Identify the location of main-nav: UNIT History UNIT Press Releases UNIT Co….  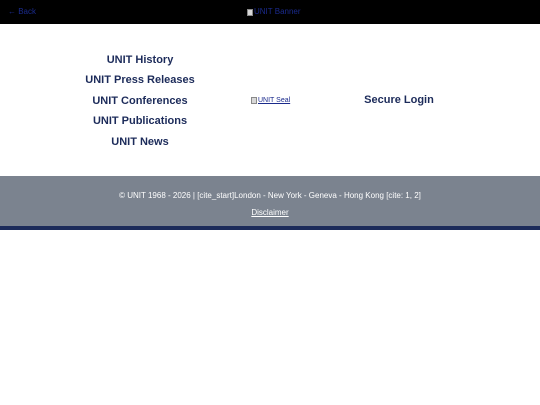
(140, 101).